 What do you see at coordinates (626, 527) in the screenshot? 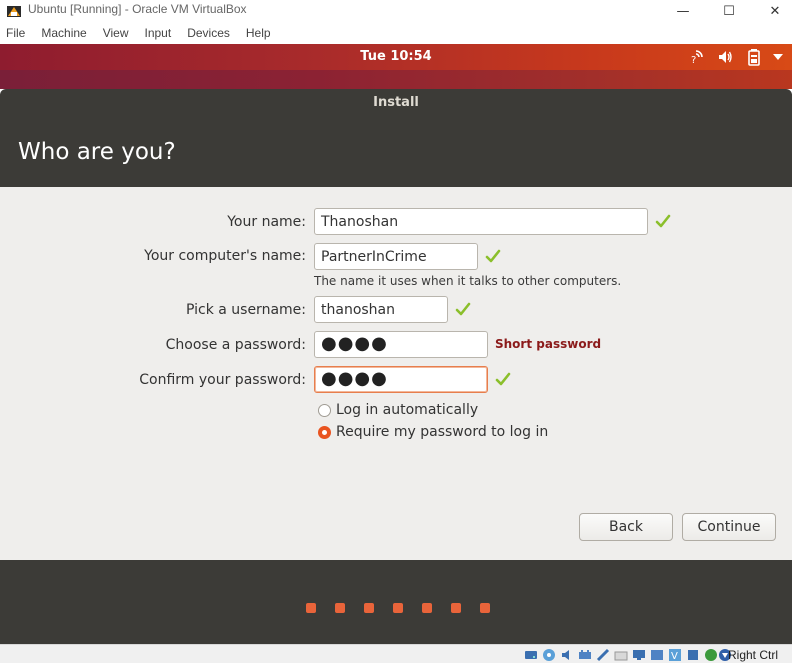
I see `back-button: Back` at bounding box center [626, 527].